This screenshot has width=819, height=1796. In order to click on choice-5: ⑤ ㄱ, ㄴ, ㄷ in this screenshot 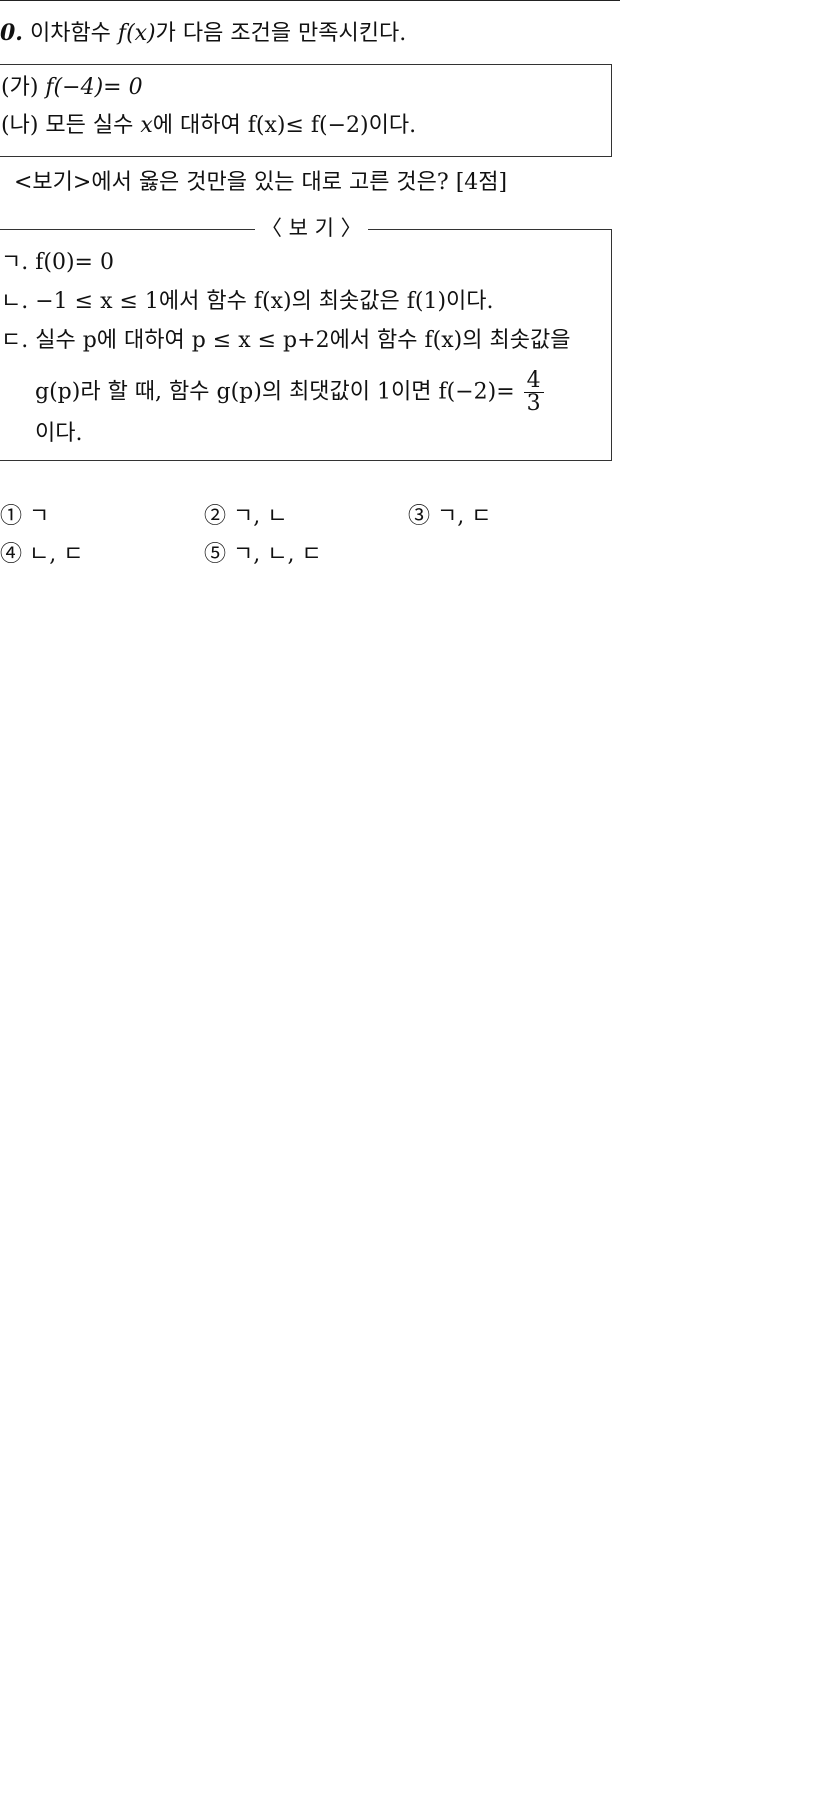, I will do `click(263, 555)`.